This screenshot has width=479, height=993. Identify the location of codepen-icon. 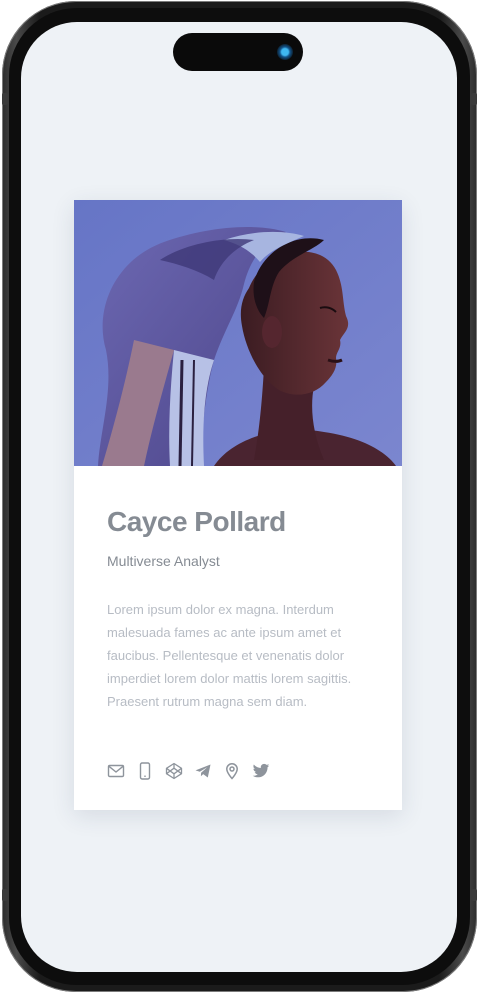
(174, 771).